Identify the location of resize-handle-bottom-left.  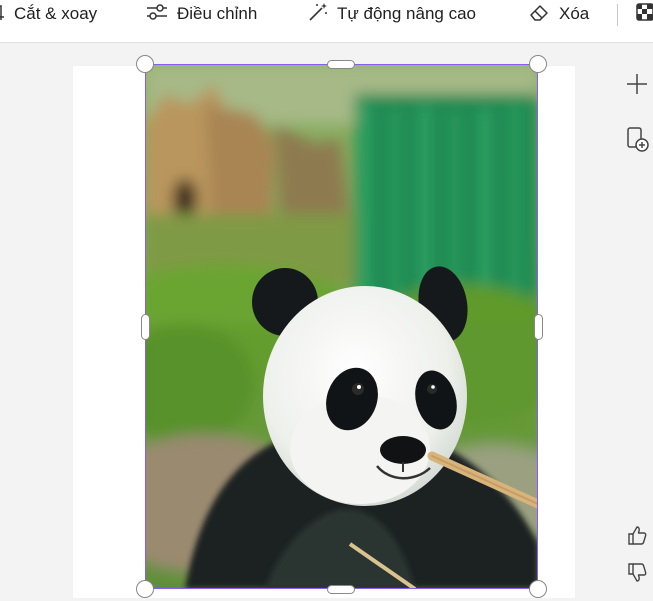
(145, 589).